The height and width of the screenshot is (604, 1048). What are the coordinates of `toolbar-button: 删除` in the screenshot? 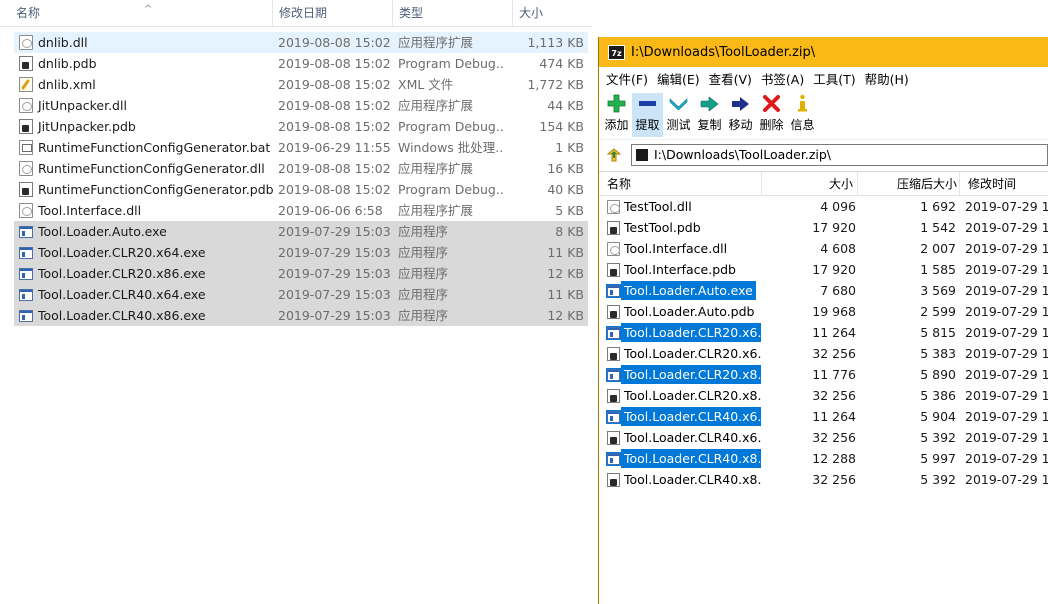 It's located at (771, 115).